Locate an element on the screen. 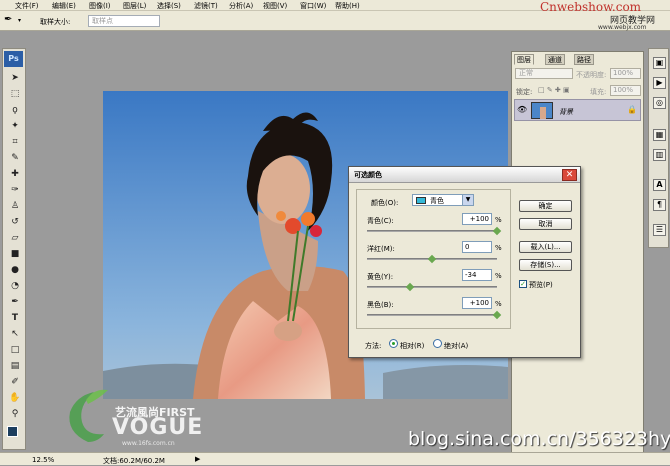 Image resolution: width=670 pixels, height=466 pixels. dialog-titlebar: 可选颜色 ✕ is located at coordinates (464, 175).